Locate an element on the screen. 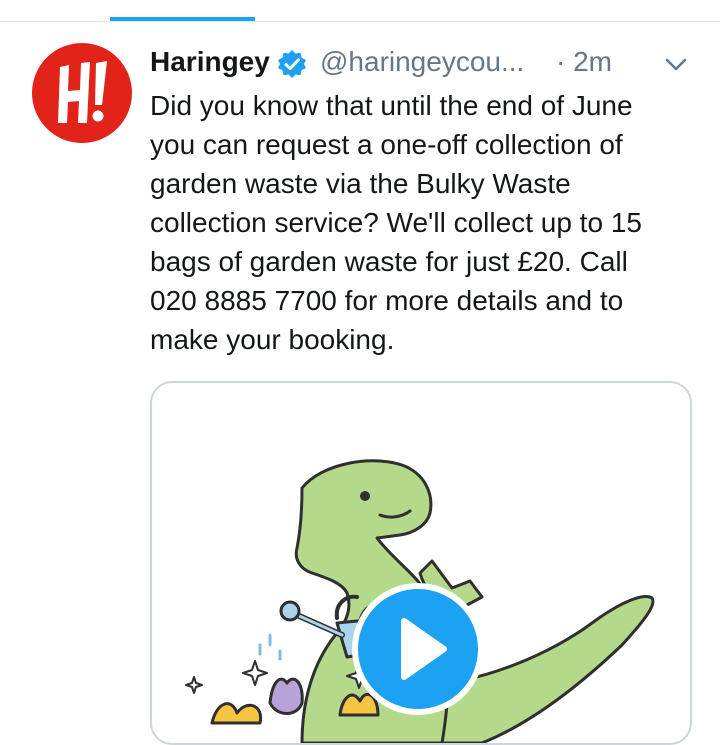 This screenshot has width=720, height=745. tweet-timestamp: · 2m is located at coordinates (584, 62).